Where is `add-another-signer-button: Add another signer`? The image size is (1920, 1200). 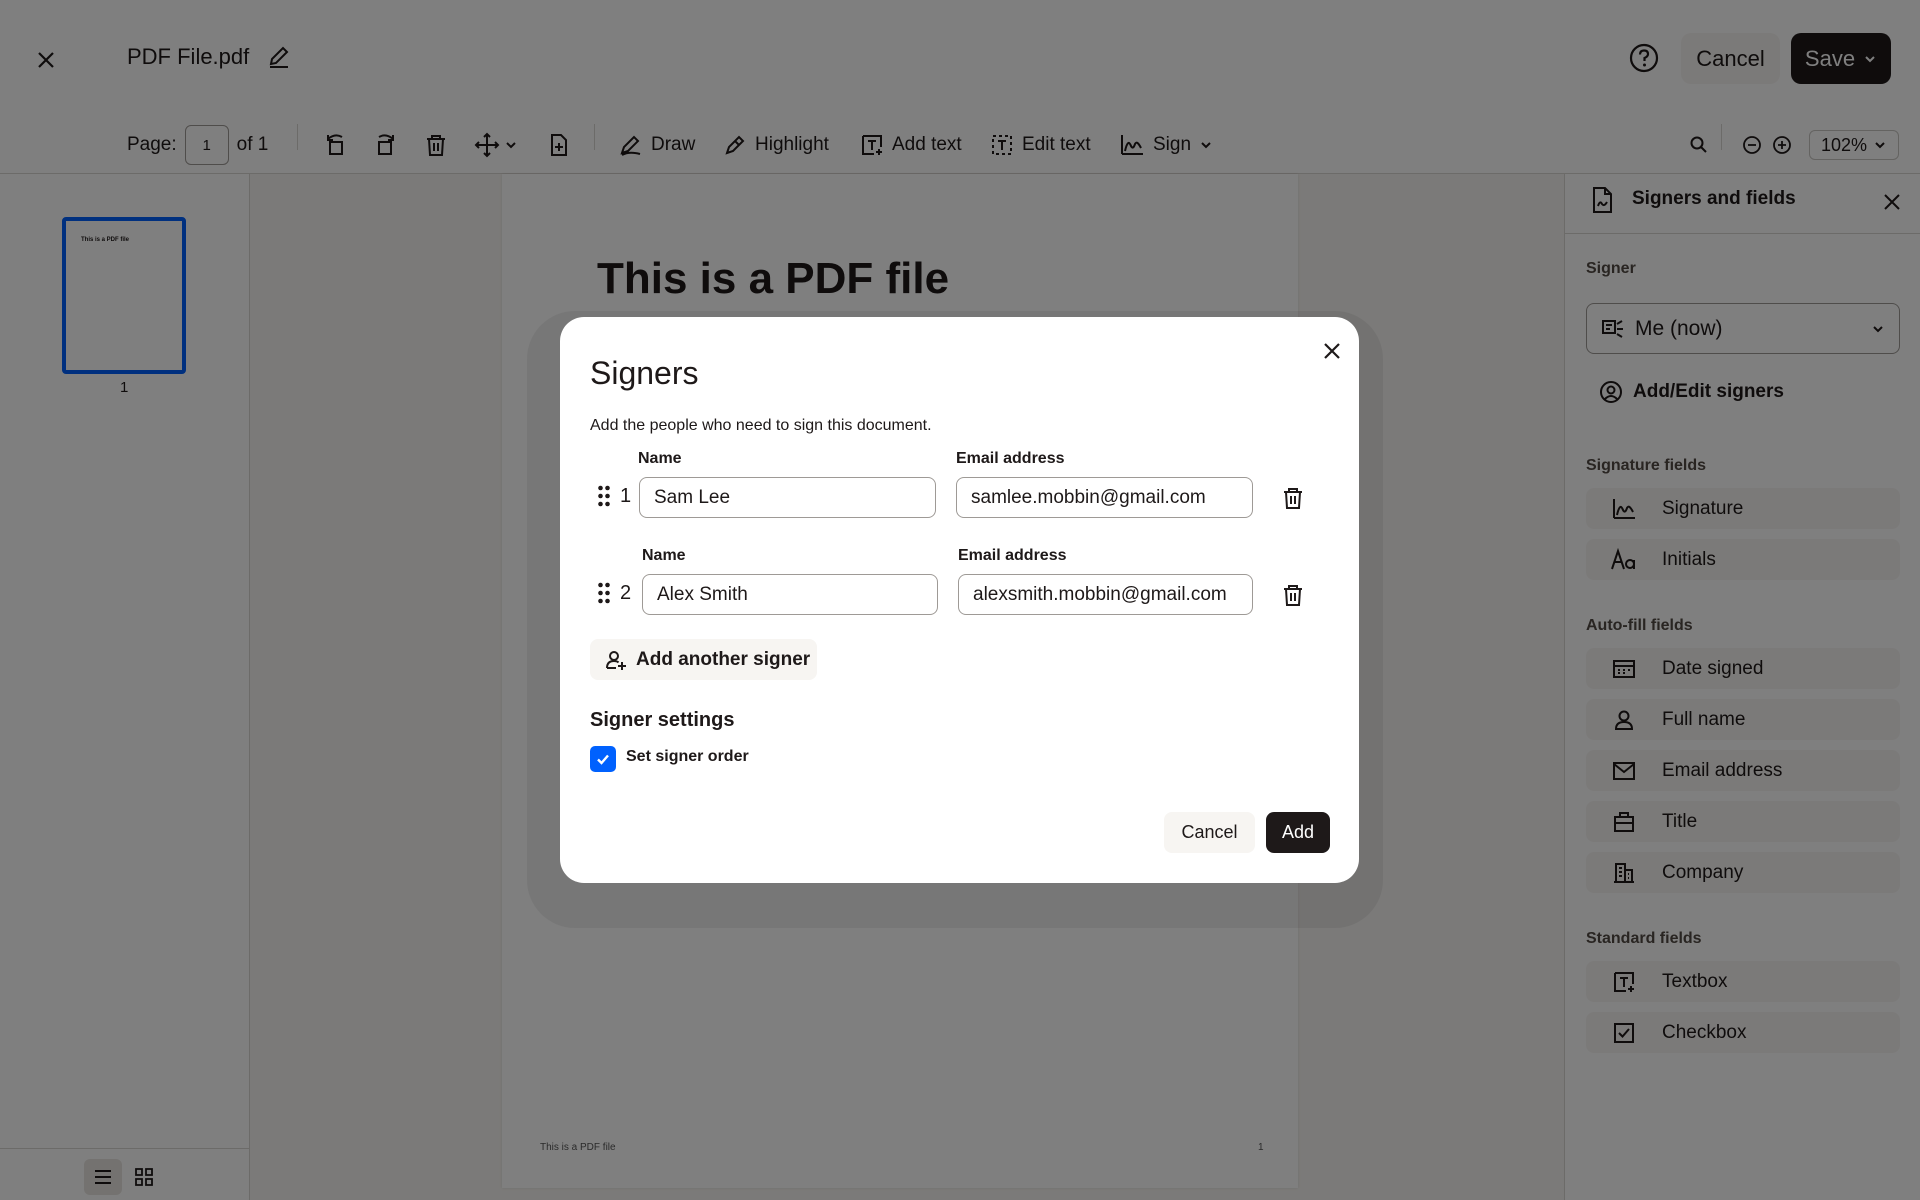 add-another-signer-button: Add another signer is located at coordinates (703, 659).